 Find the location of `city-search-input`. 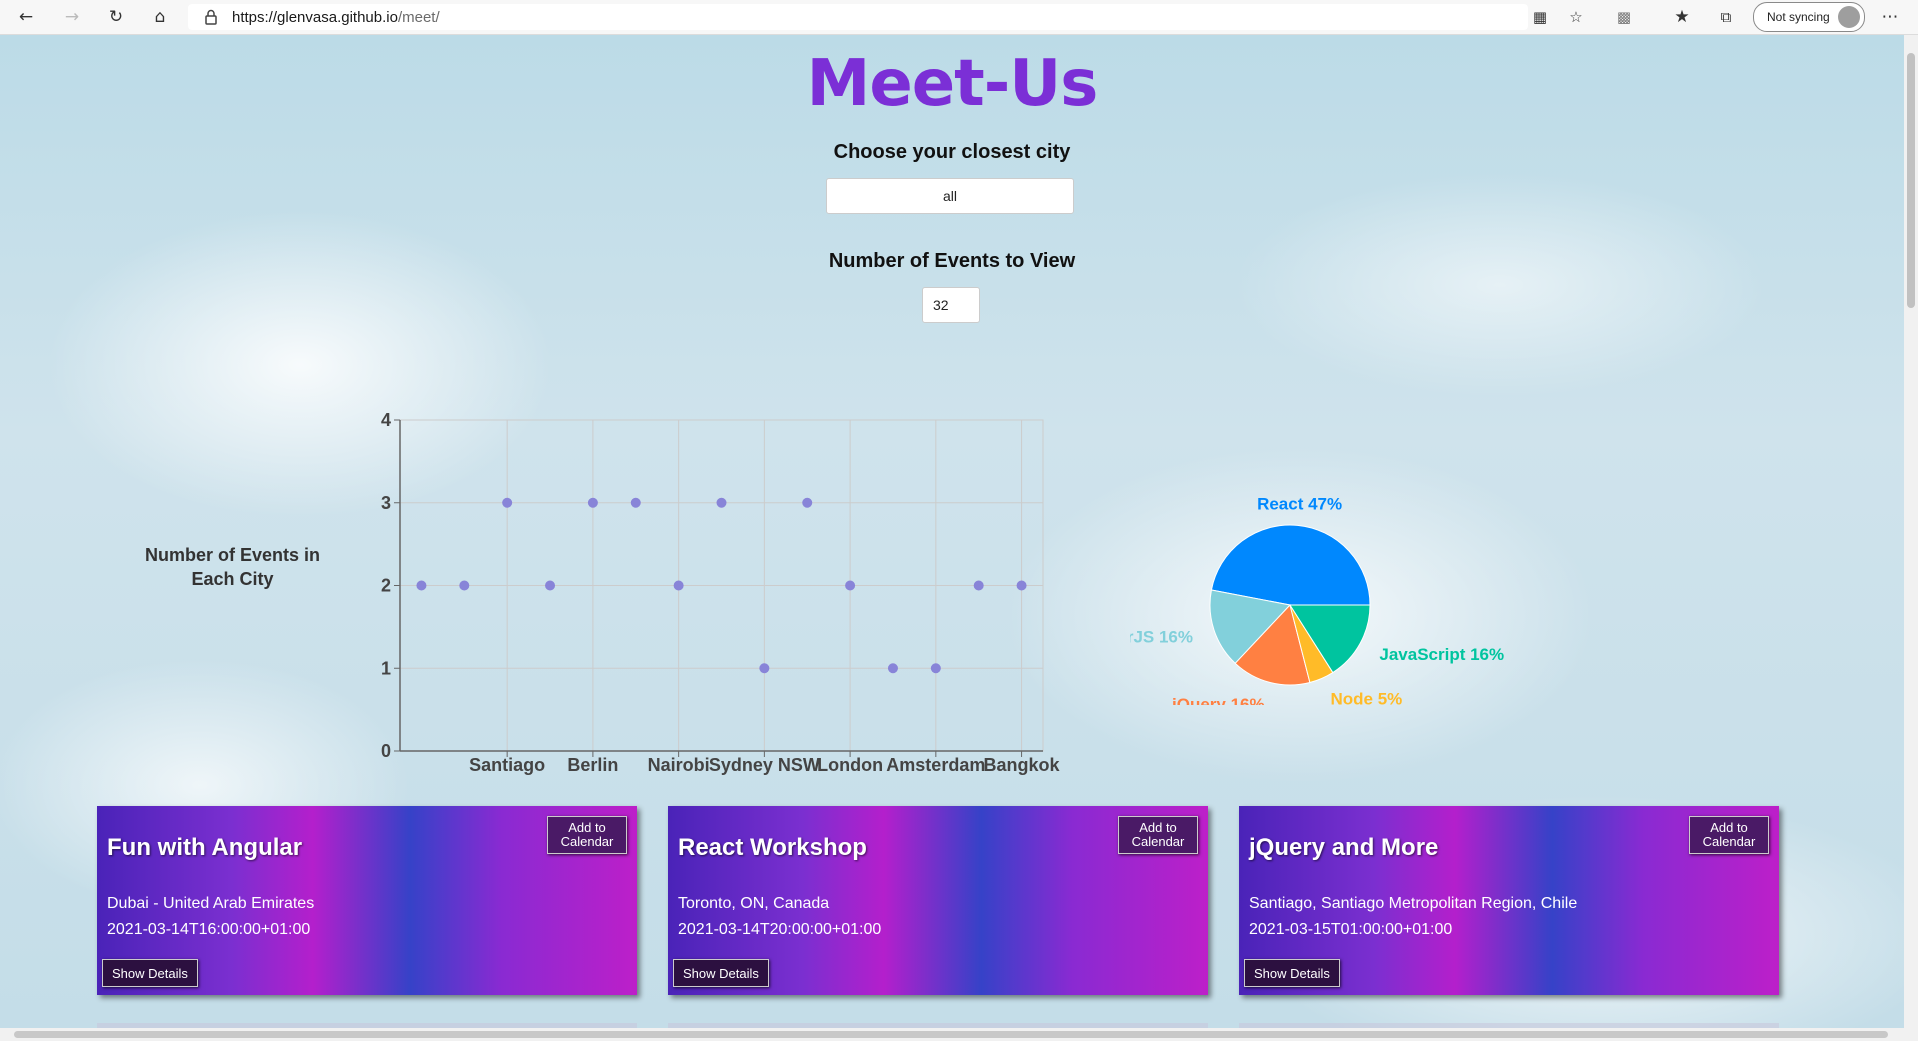

city-search-input is located at coordinates (950, 196).